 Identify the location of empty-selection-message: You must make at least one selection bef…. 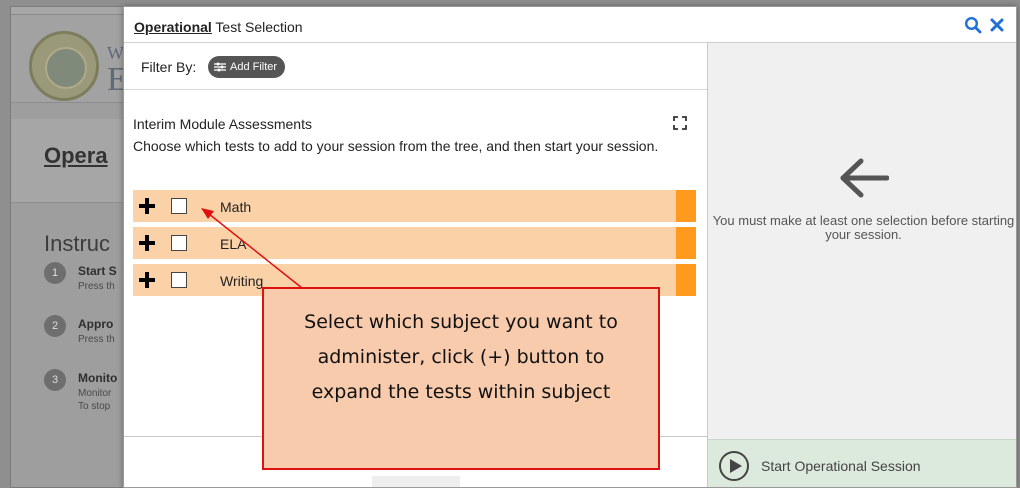
(863, 227).